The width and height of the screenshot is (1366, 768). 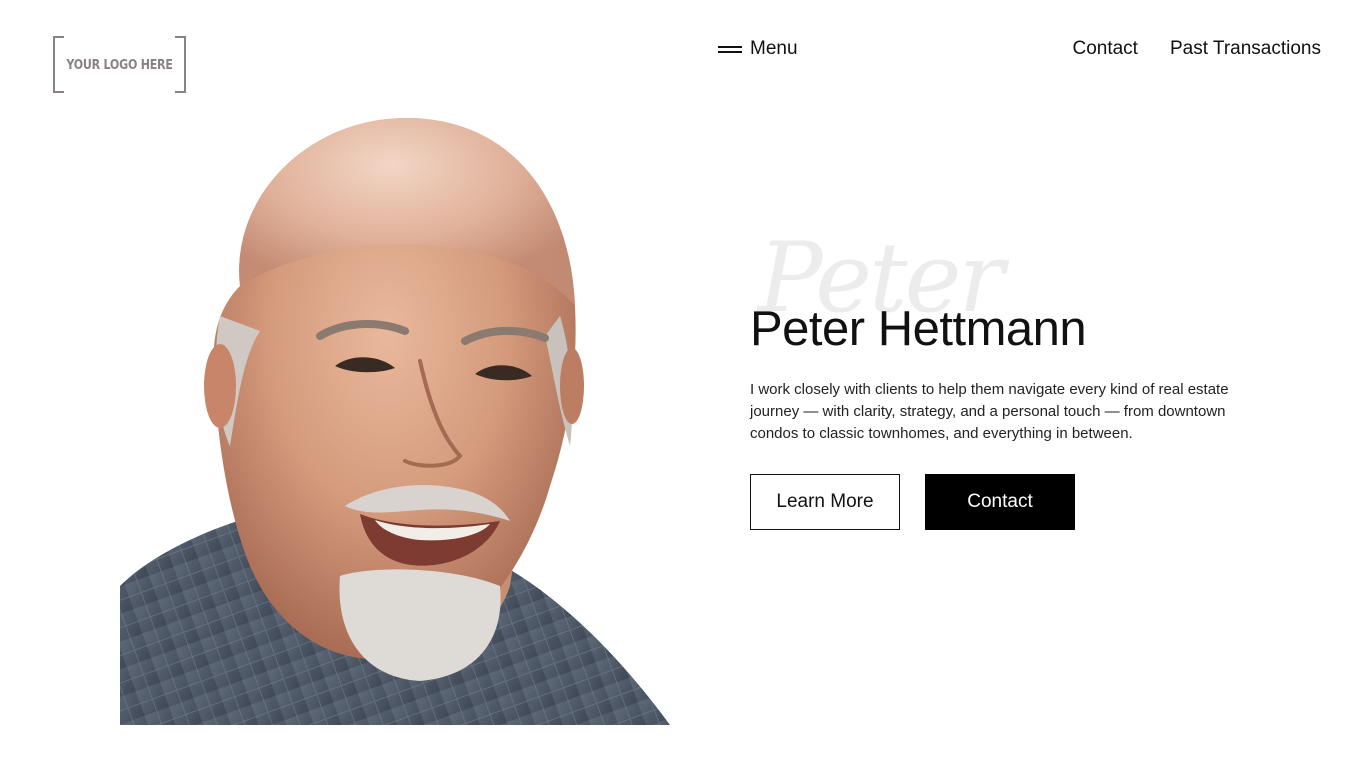 I want to click on menu-label: Menu, so click(x=774, y=48).